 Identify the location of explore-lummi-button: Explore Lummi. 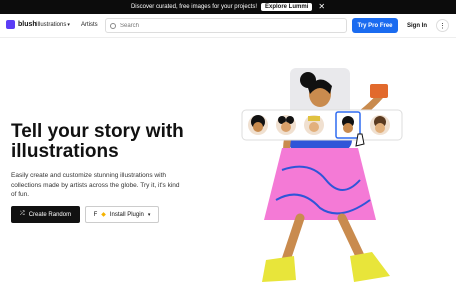
(287, 7).